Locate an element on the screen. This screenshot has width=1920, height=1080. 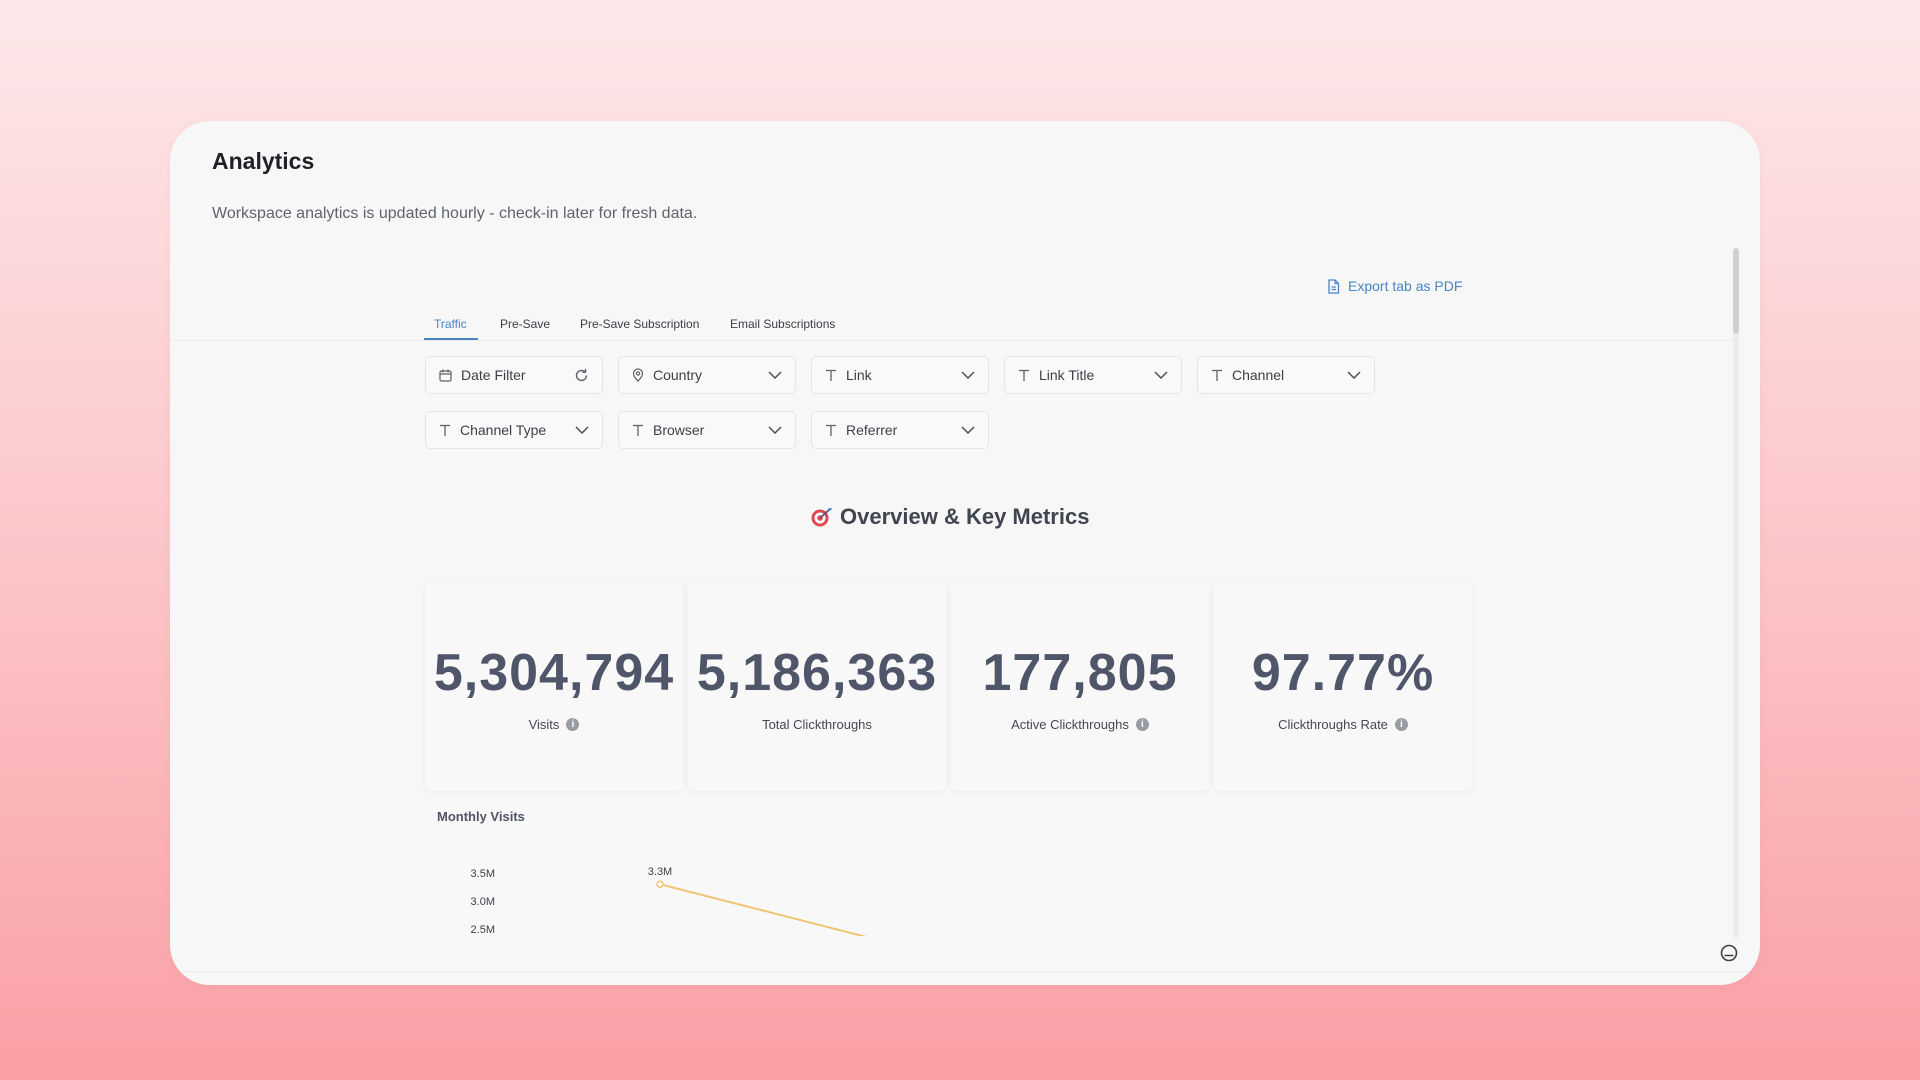
kpi-value: 177,805 is located at coordinates (1080, 673).